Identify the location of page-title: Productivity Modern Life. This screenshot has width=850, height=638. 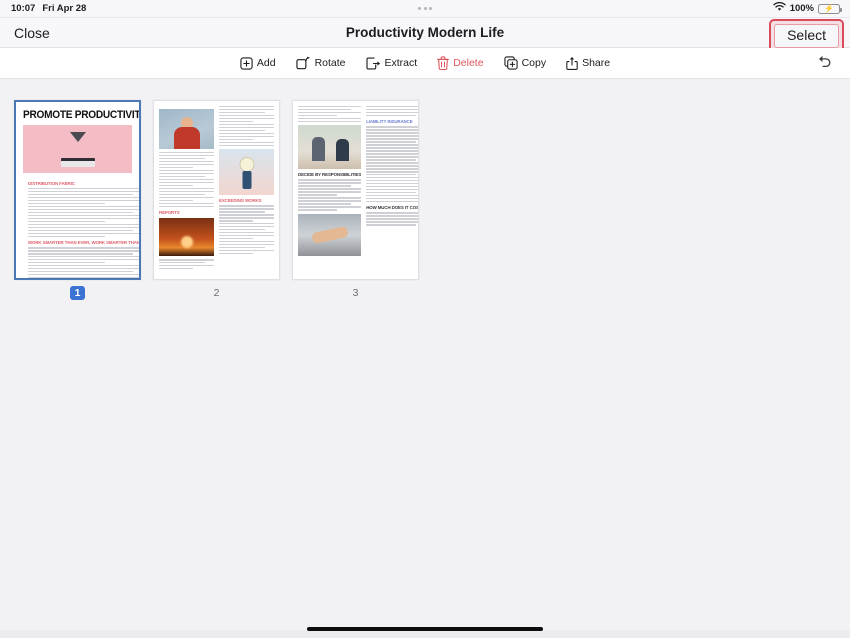
(425, 32).